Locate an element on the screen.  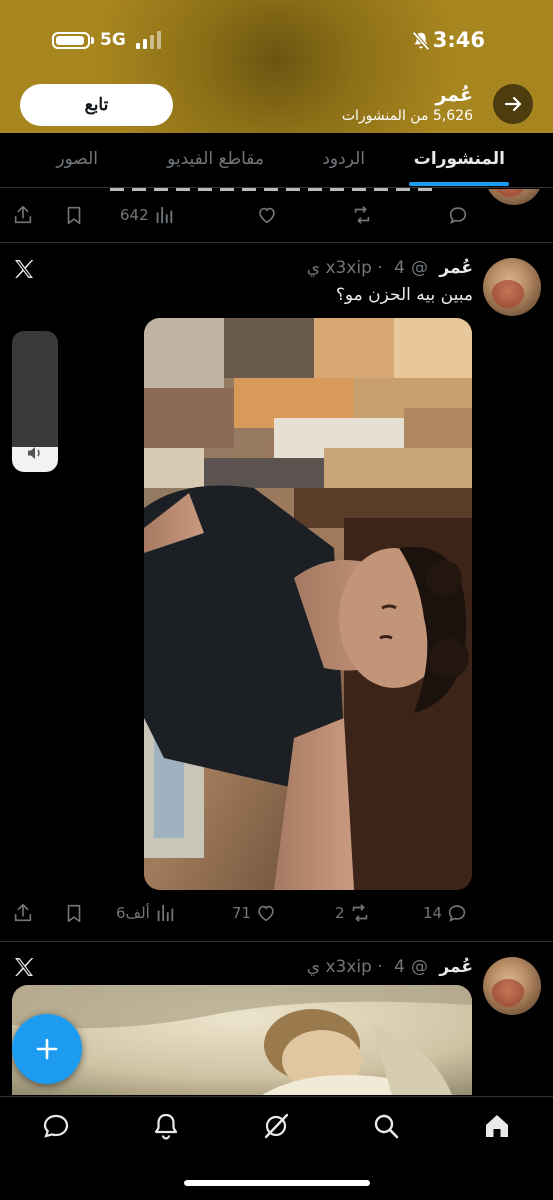
views-count: 6ألف is located at coordinates (133, 913).